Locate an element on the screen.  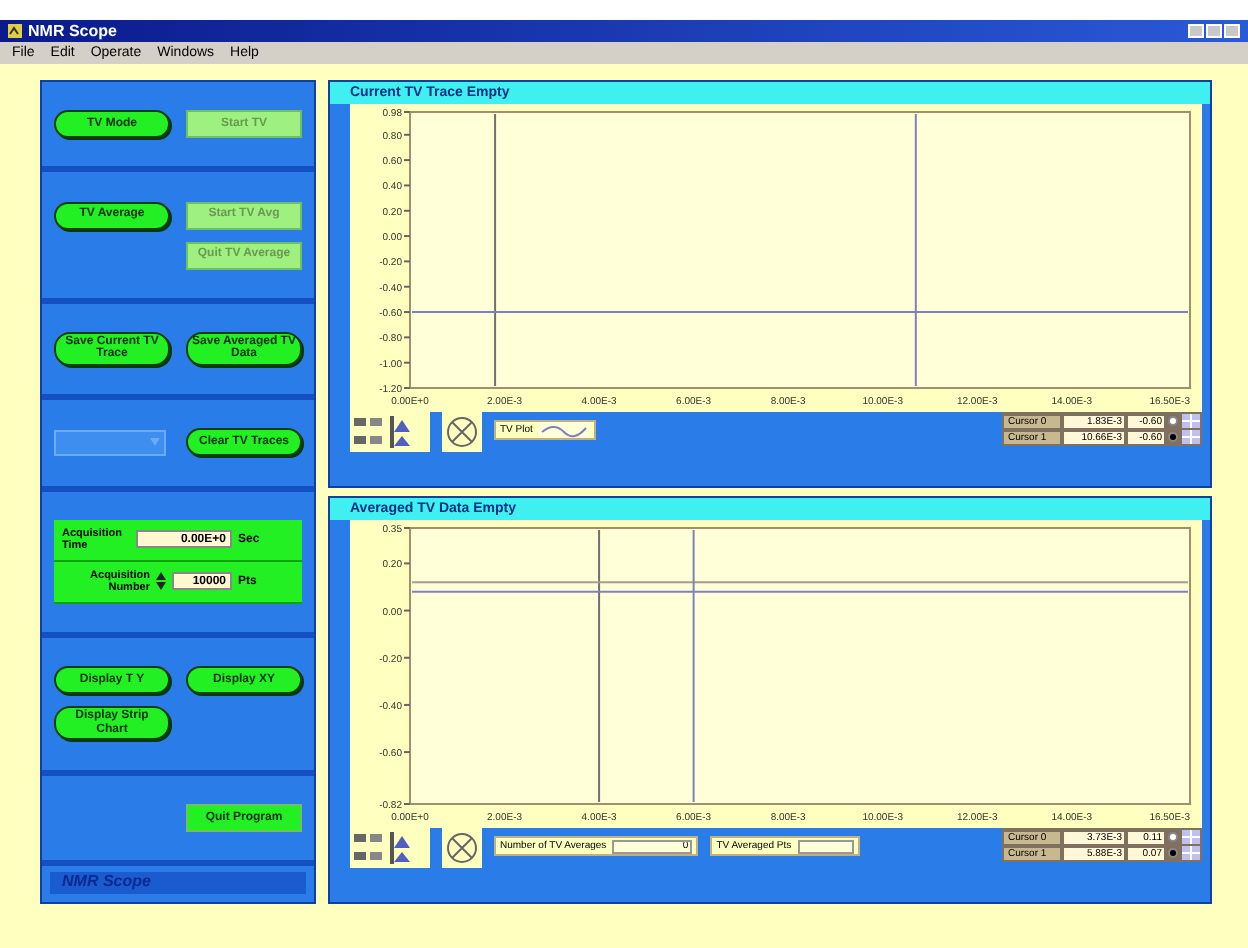
line-style-icon is located at coordinates (564, 430).